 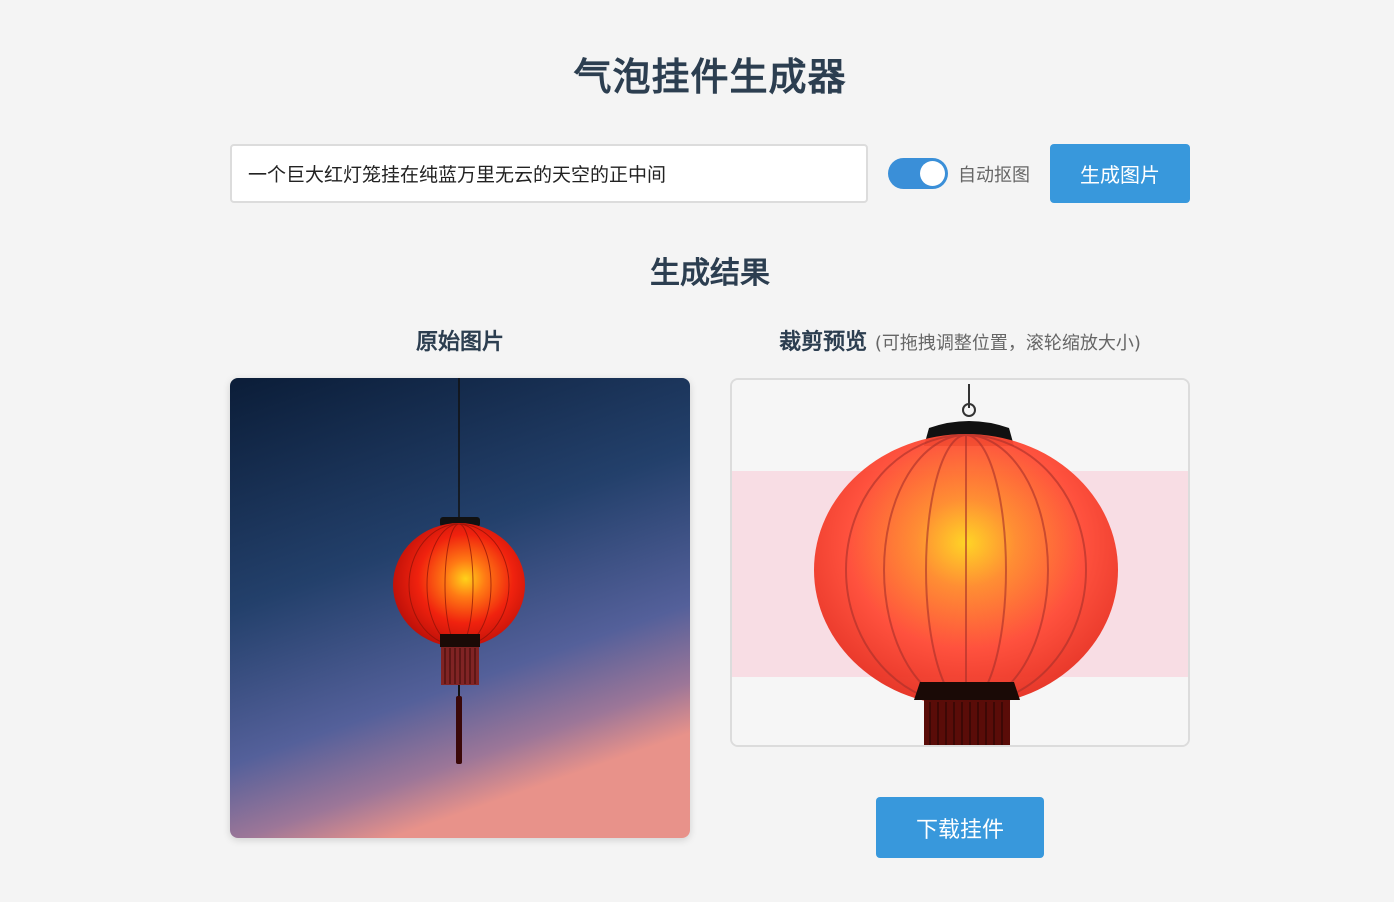 I want to click on prompt-input, so click(x=549, y=173).